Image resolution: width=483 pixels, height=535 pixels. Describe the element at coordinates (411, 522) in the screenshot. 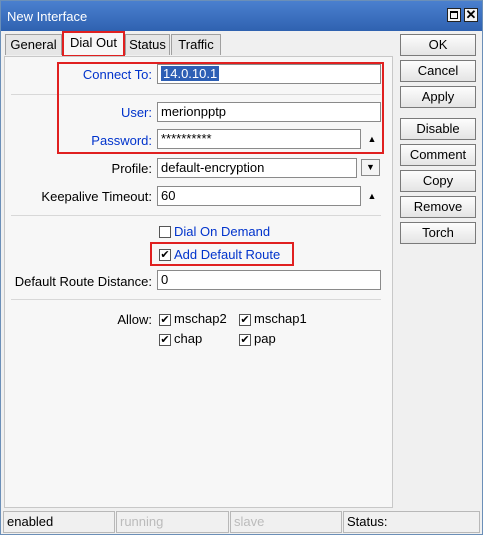

I see `status-label: Status:` at that location.